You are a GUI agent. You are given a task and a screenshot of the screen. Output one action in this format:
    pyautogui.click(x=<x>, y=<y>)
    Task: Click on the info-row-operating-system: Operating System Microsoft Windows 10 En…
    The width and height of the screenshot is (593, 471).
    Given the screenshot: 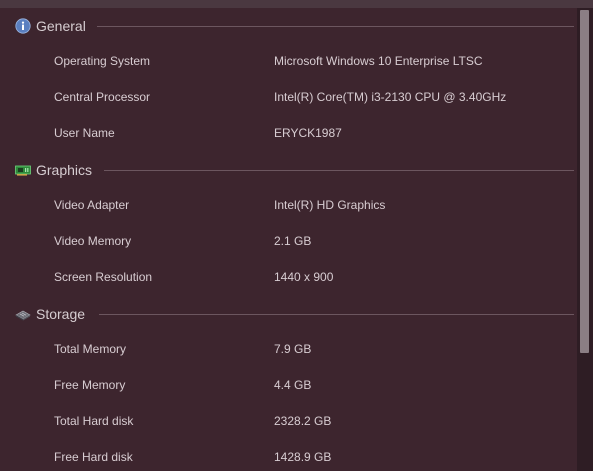 What is the action you would take?
    pyautogui.click(x=288, y=62)
    